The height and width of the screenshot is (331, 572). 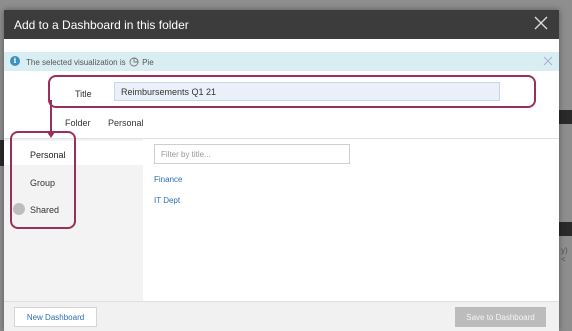 What do you see at coordinates (565, 229) in the screenshot?
I see `background-panel-right-bottom` at bounding box center [565, 229].